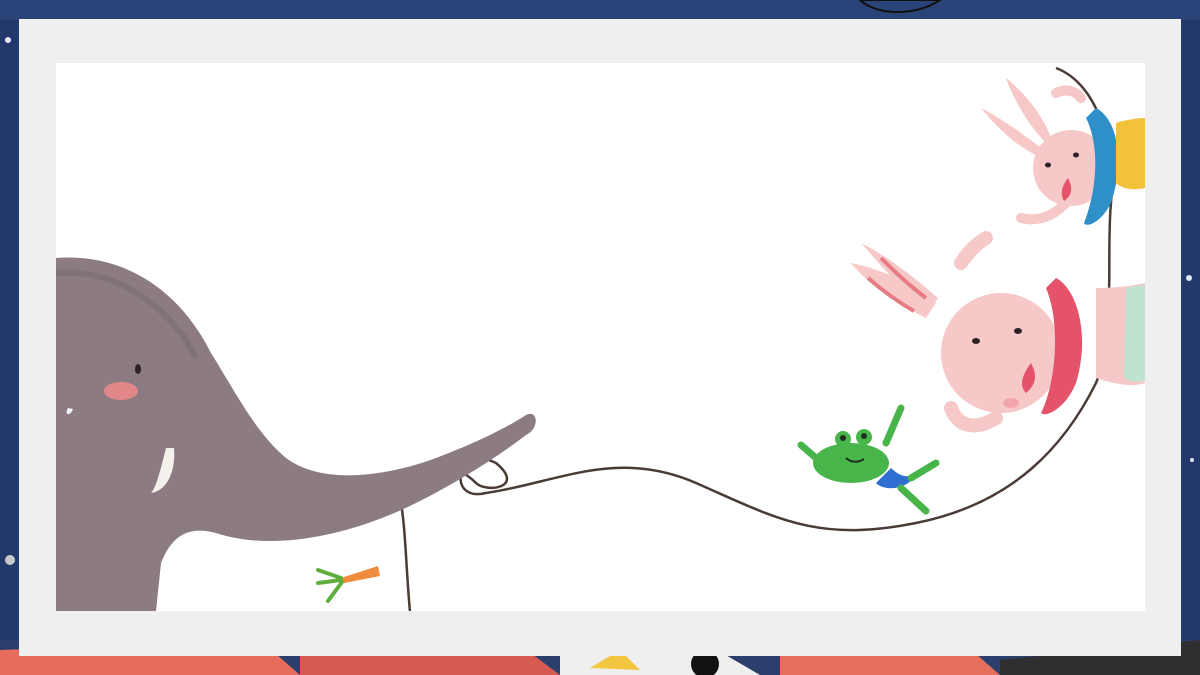  What do you see at coordinates (868, 459) in the screenshot?
I see `frog-illustration` at bounding box center [868, 459].